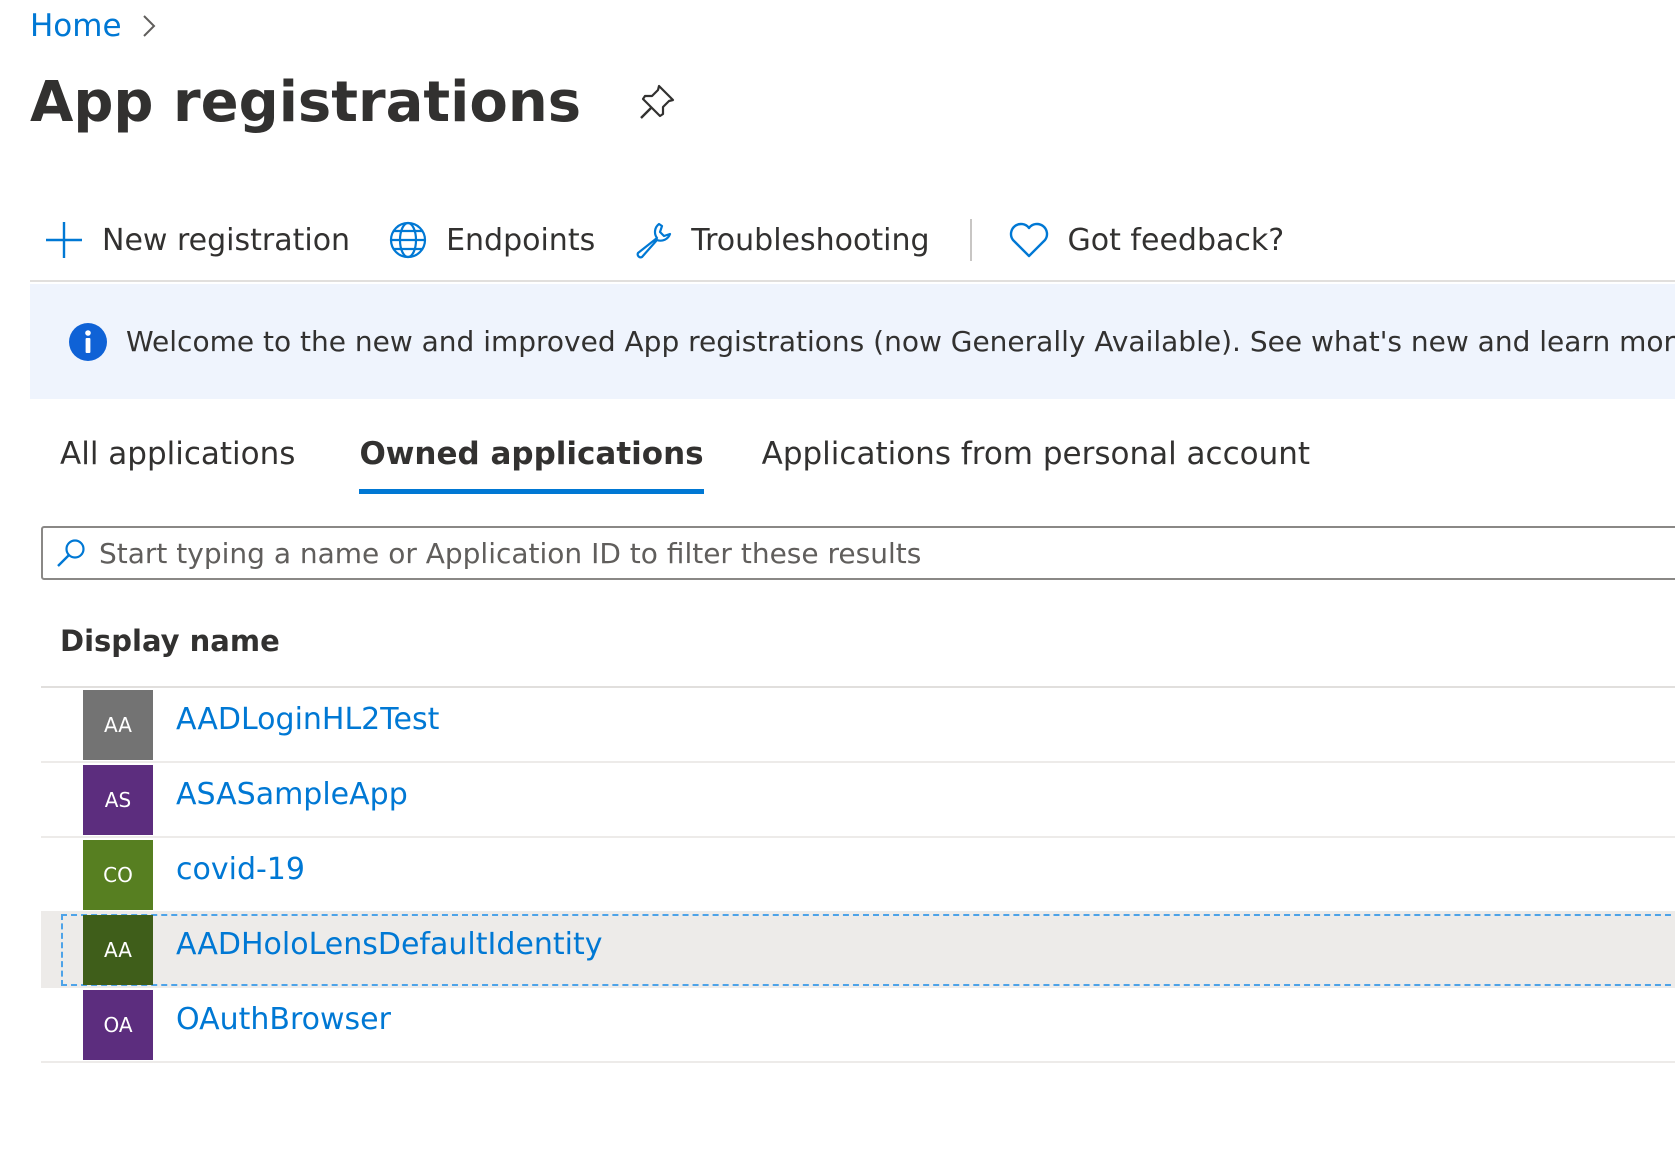  I want to click on app-avatar: AS, so click(118, 800).